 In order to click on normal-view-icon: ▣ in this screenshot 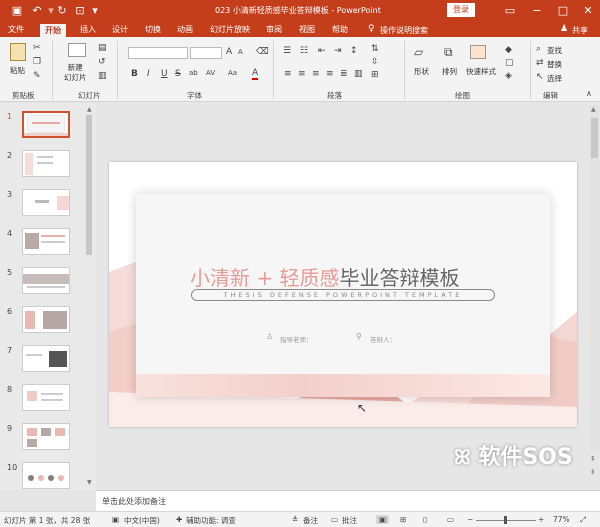, I will do `click(383, 519)`.